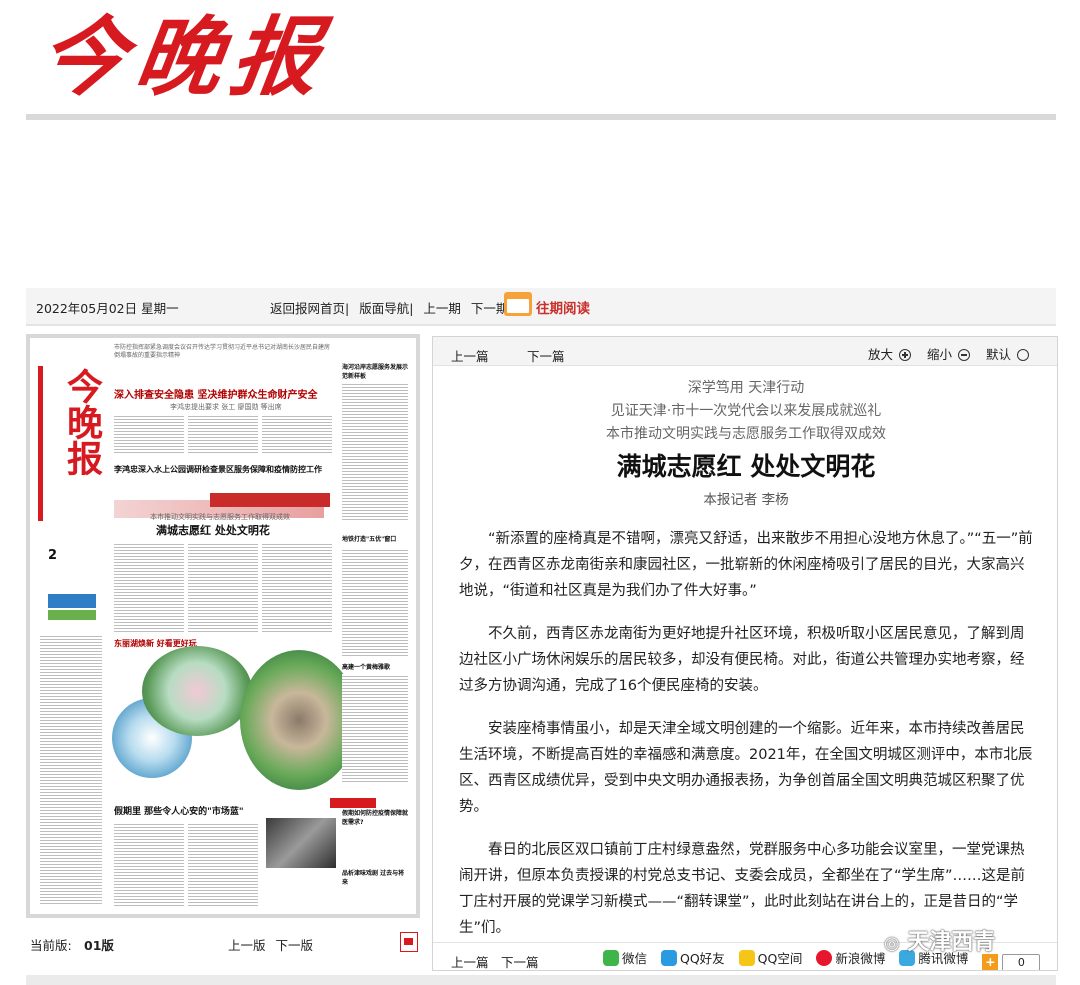  What do you see at coordinates (860, 958) in the screenshot?
I see `share-sina-weibo-label: 新浪微博` at bounding box center [860, 958].